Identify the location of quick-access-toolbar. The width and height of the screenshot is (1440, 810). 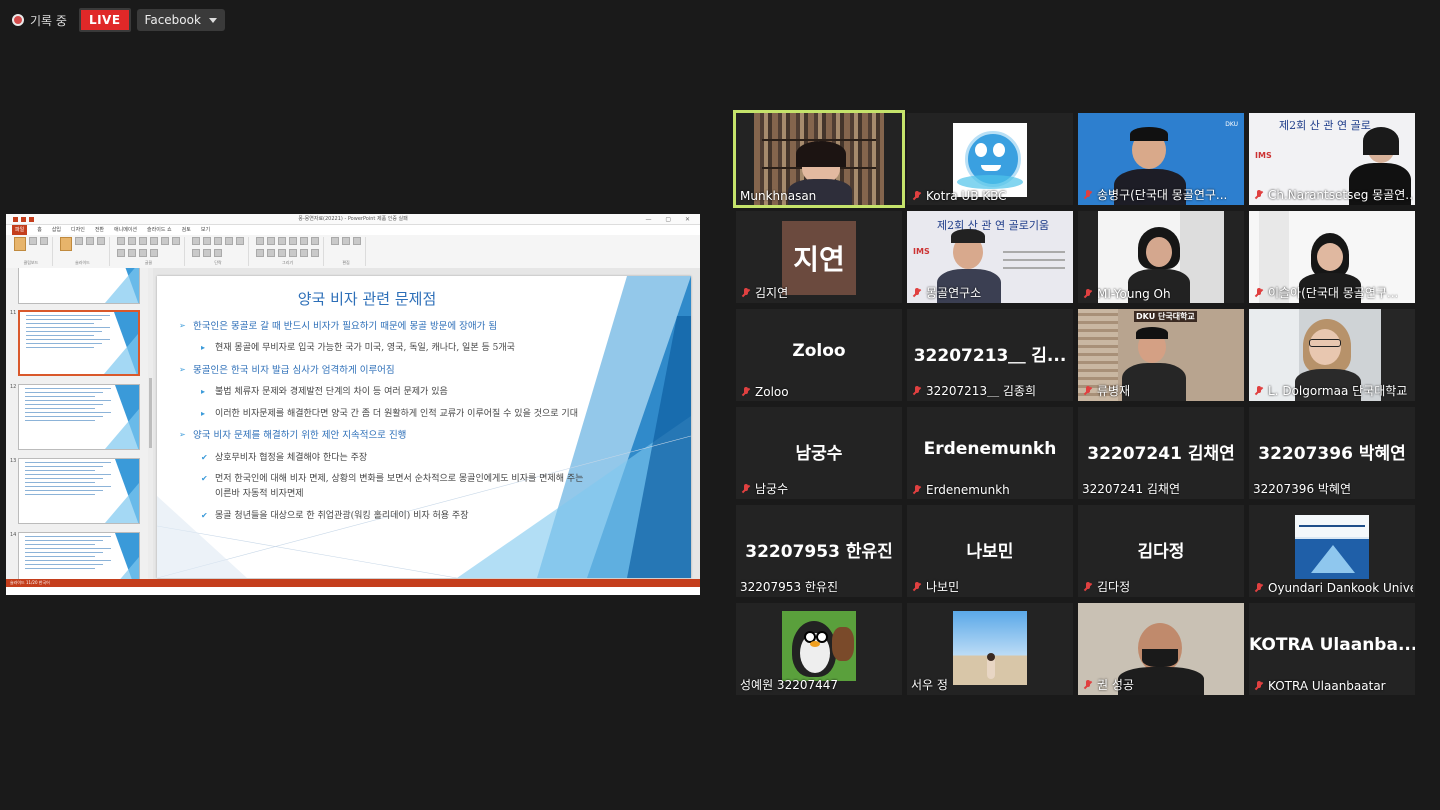
(25, 219).